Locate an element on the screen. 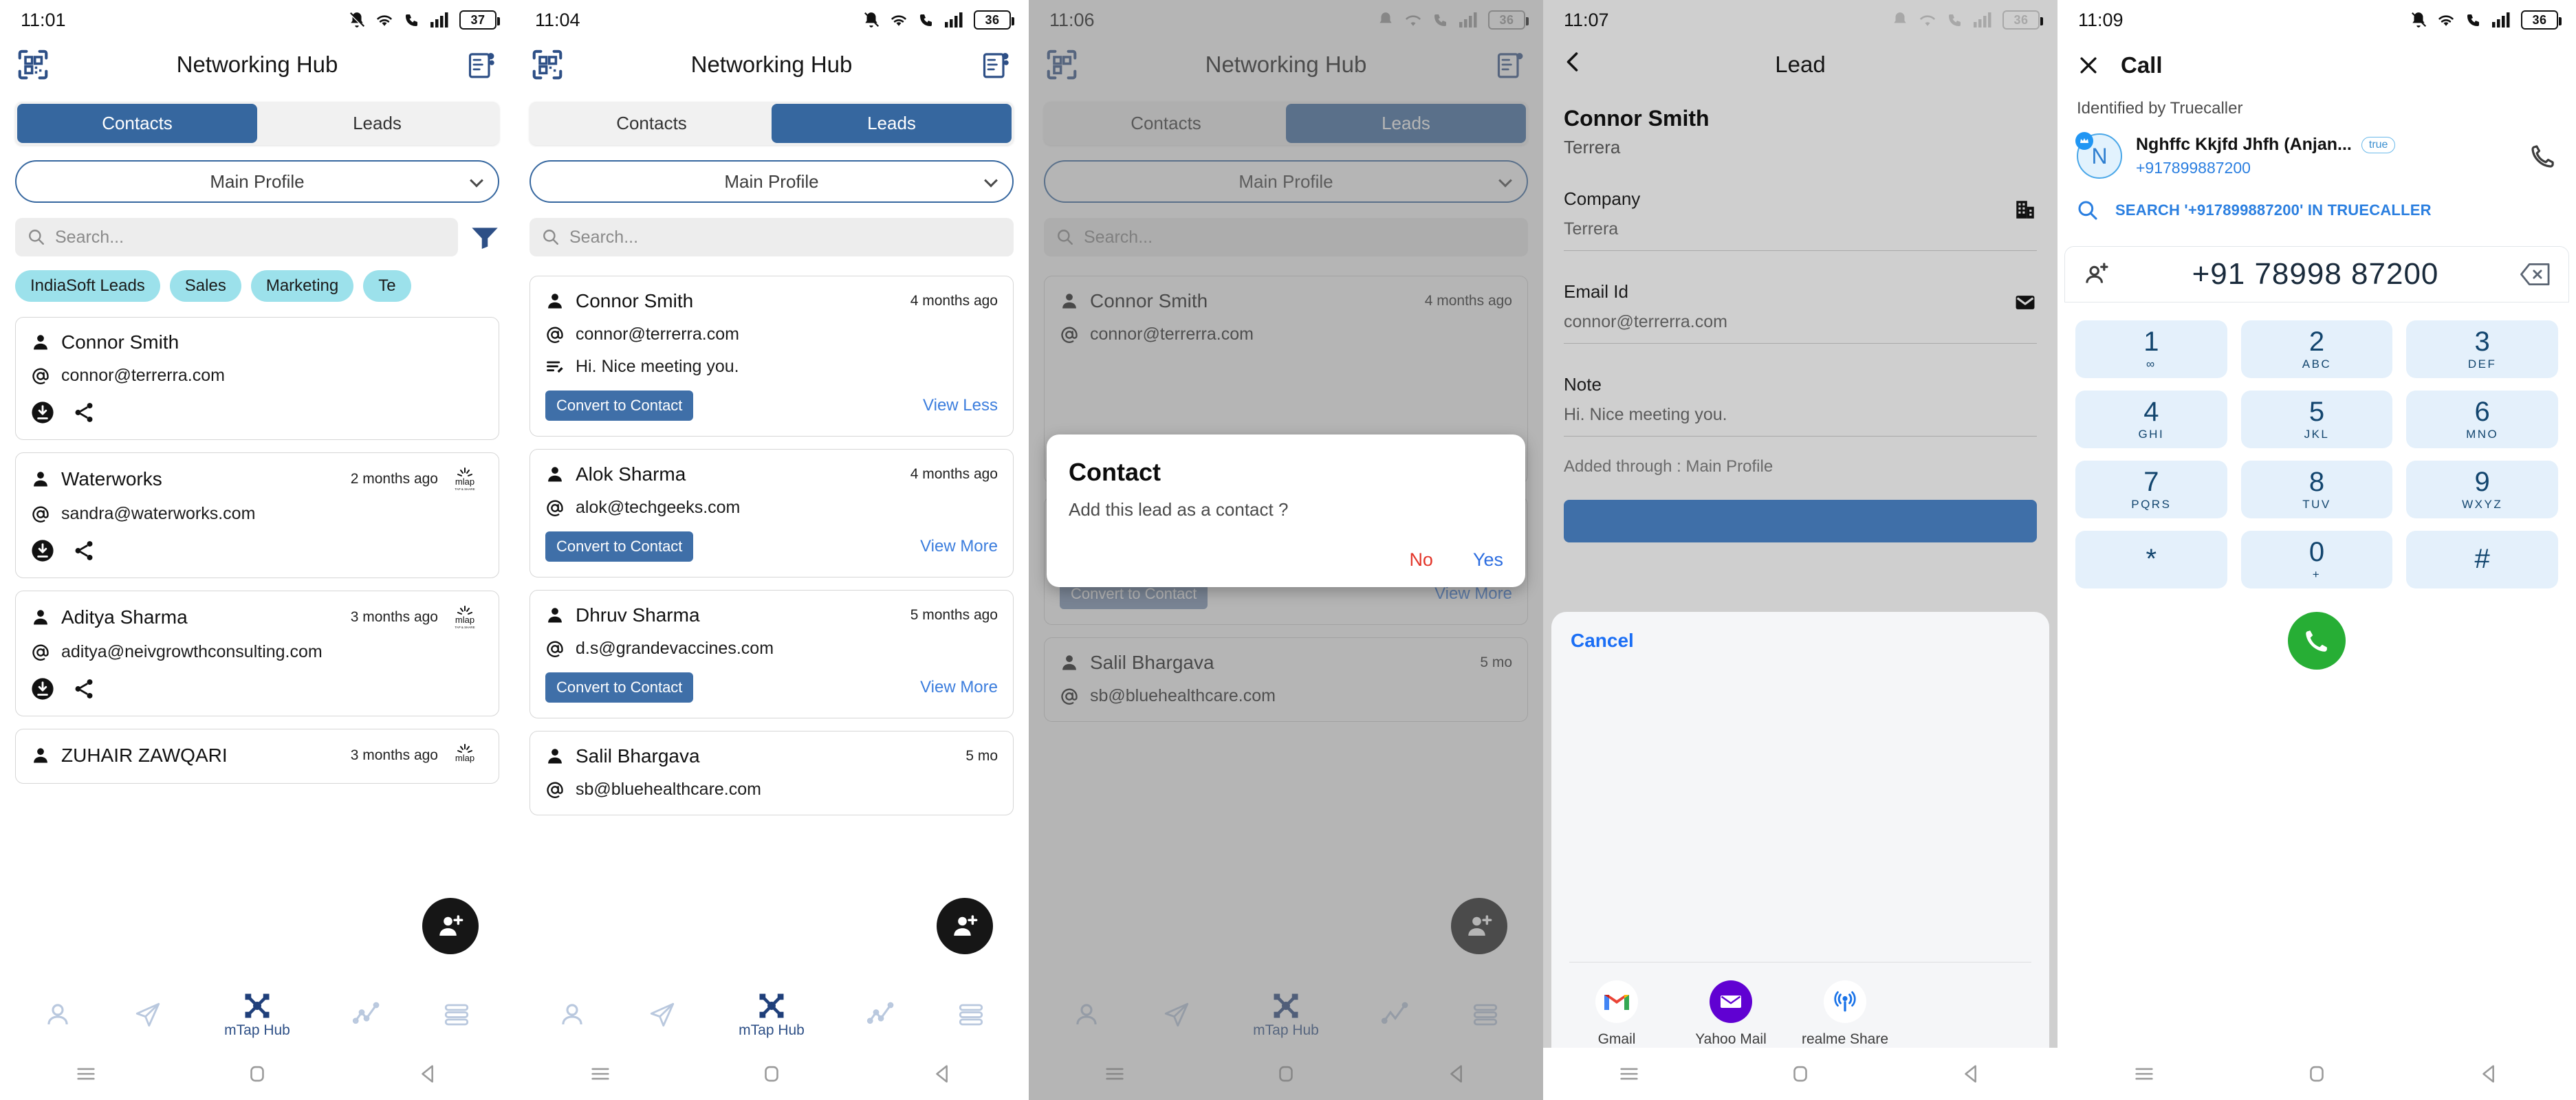 Image resolution: width=2576 pixels, height=1100 pixels. dialpad-key-4: 4 GHI is located at coordinates (2151, 419).